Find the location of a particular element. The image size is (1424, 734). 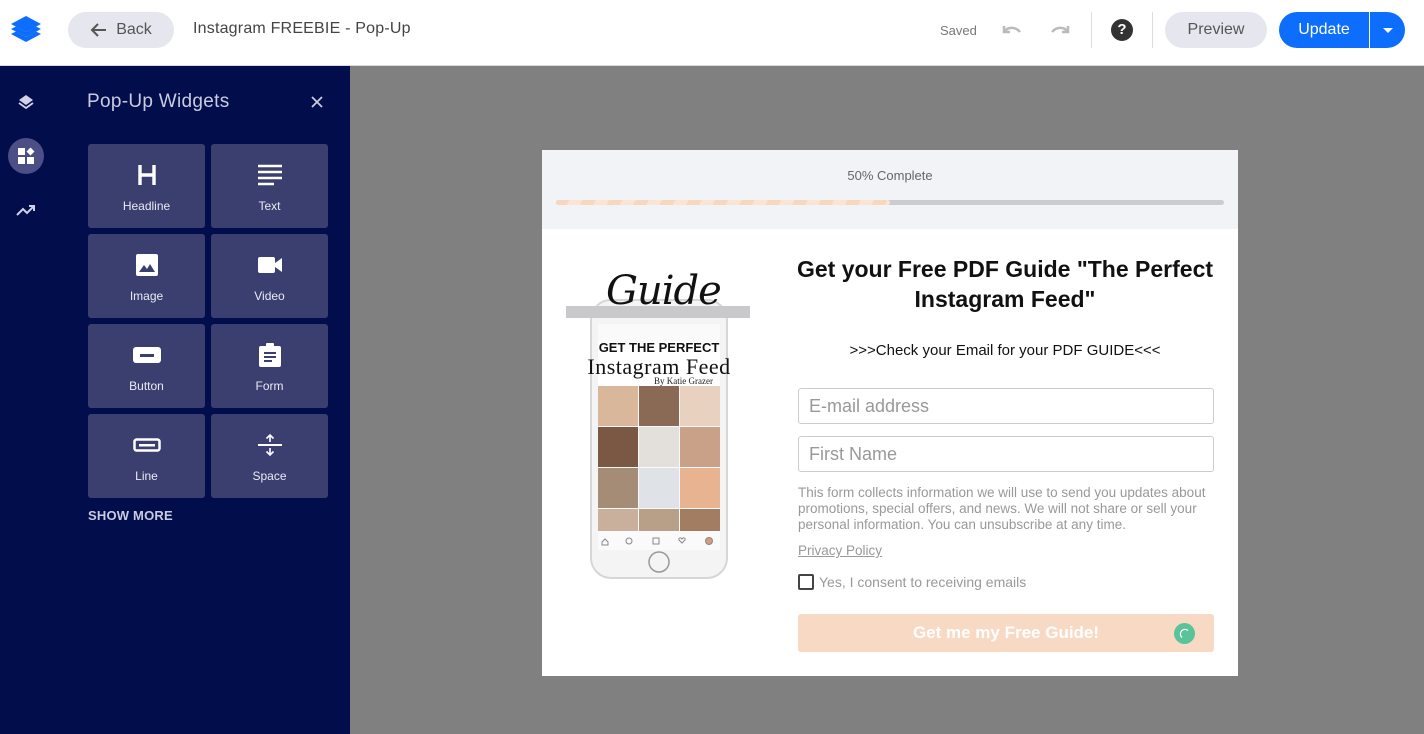

consent-checkbox: Yes, I consent to receiving emails is located at coordinates (912, 582).